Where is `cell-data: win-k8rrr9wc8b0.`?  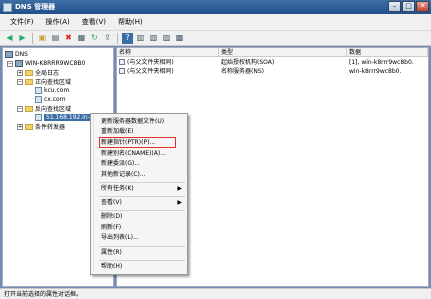 cell-data: win-k8rrr9wc8b0. is located at coordinates (375, 71).